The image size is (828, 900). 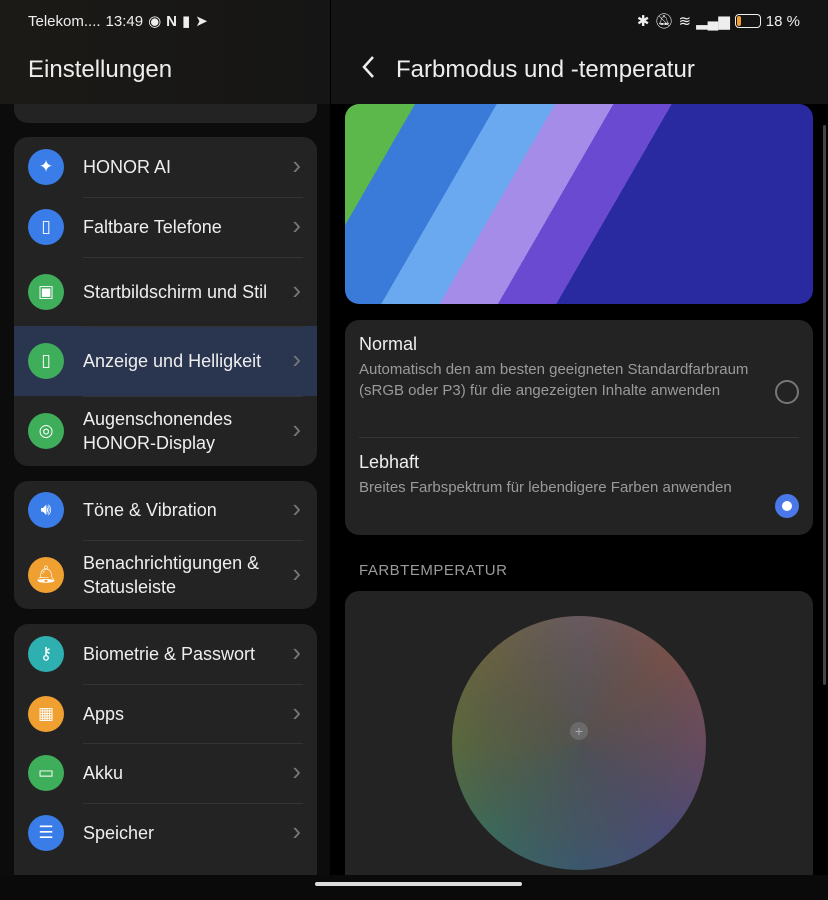 I want to click on battery-icon: ▭, so click(x=46, y=773).